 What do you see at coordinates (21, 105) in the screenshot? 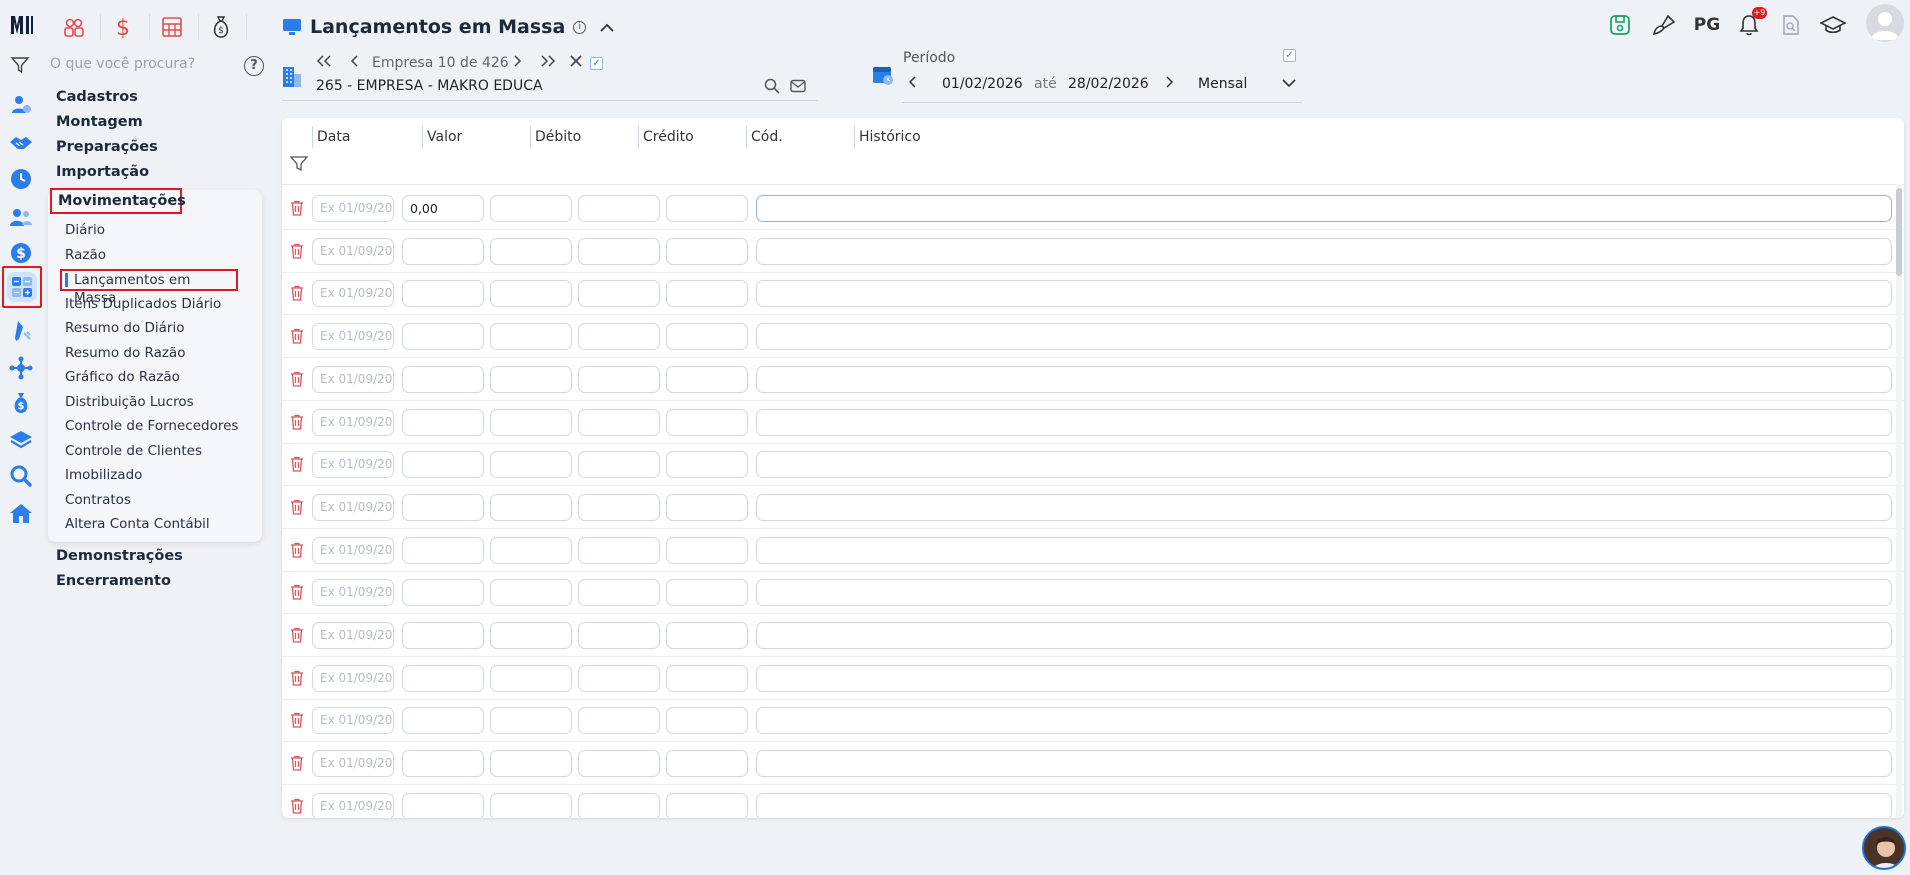
I see `cadastros-users-icon` at bounding box center [21, 105].